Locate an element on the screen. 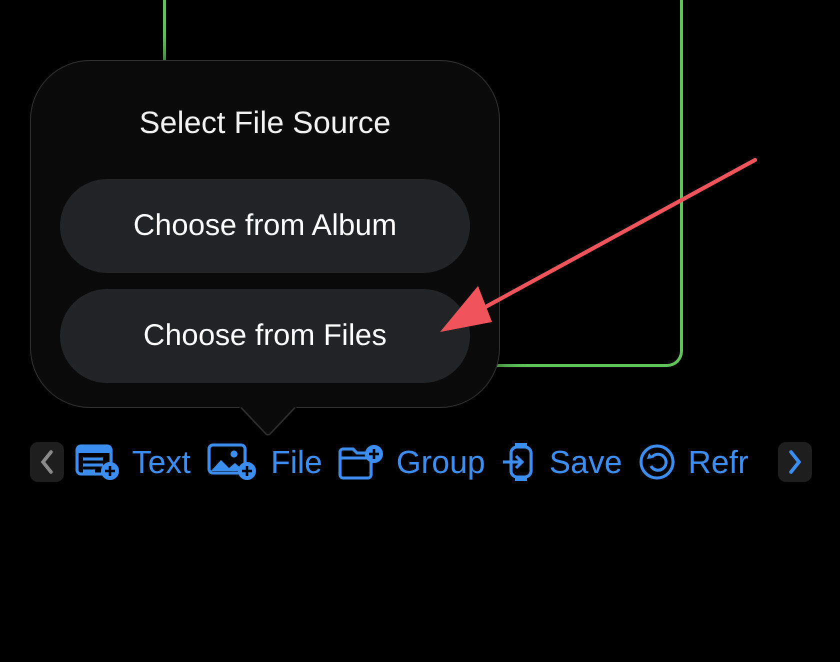 This screenshot has width=840, height=662. toolbar-button: Save is located at coordinates (561, 462).